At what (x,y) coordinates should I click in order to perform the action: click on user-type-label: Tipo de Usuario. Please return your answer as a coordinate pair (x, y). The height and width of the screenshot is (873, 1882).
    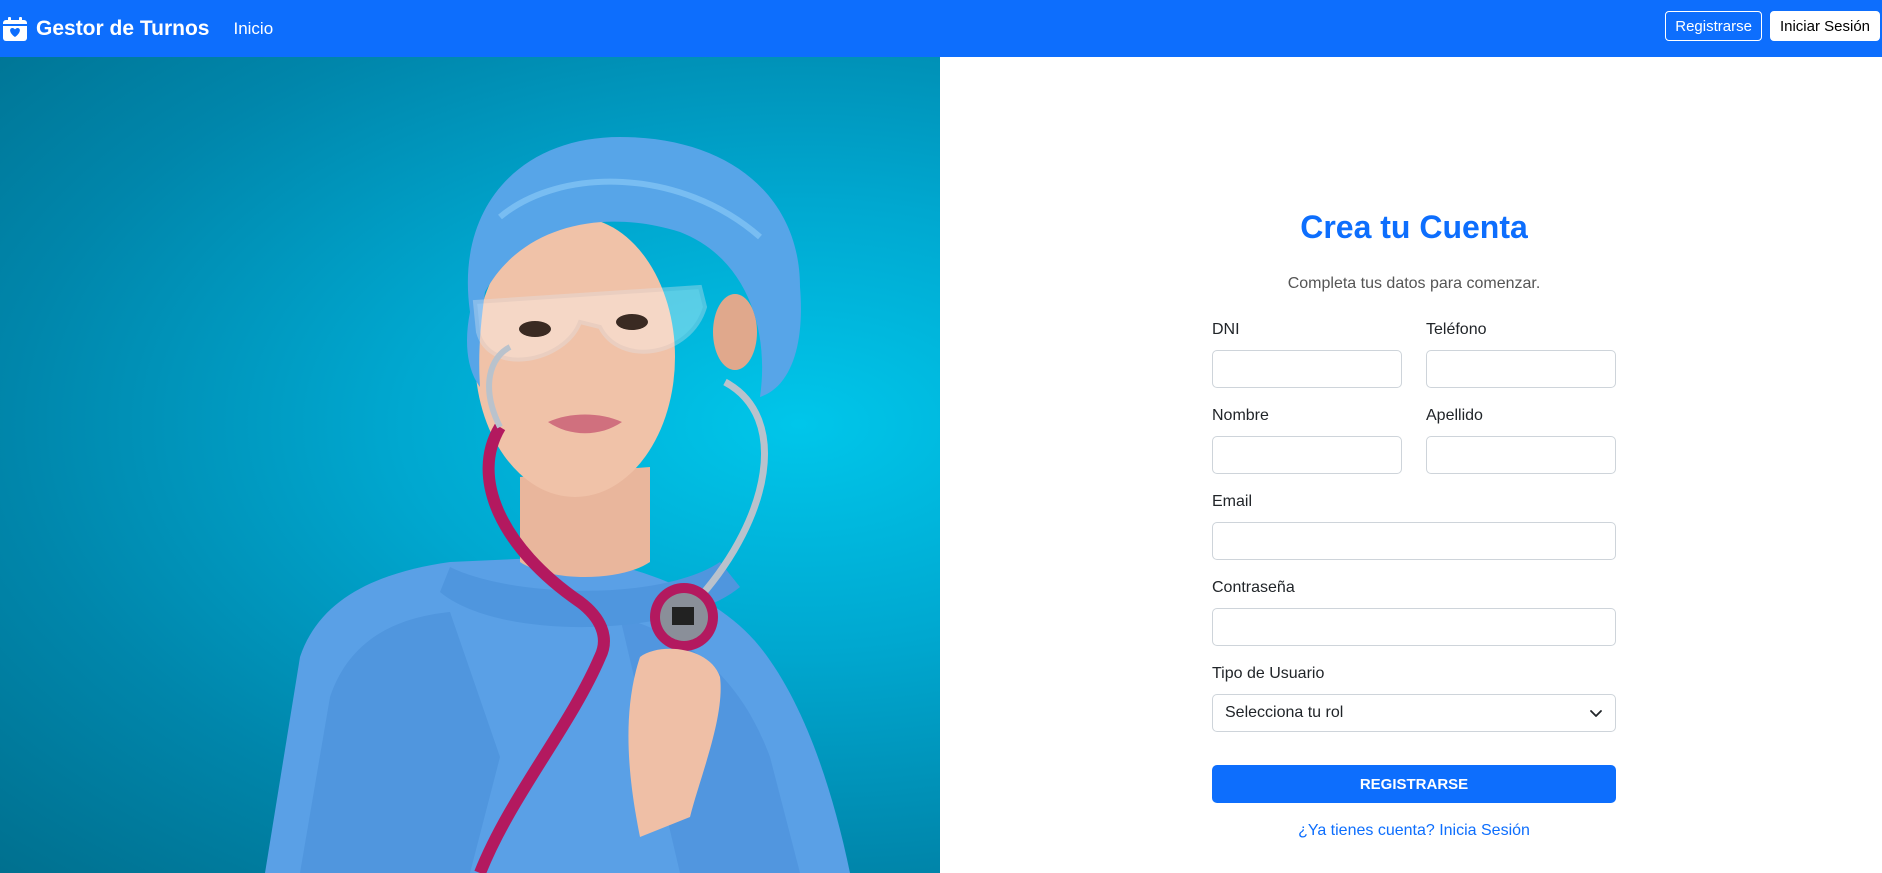
    Looking at the image, I should click on (1268, 673).